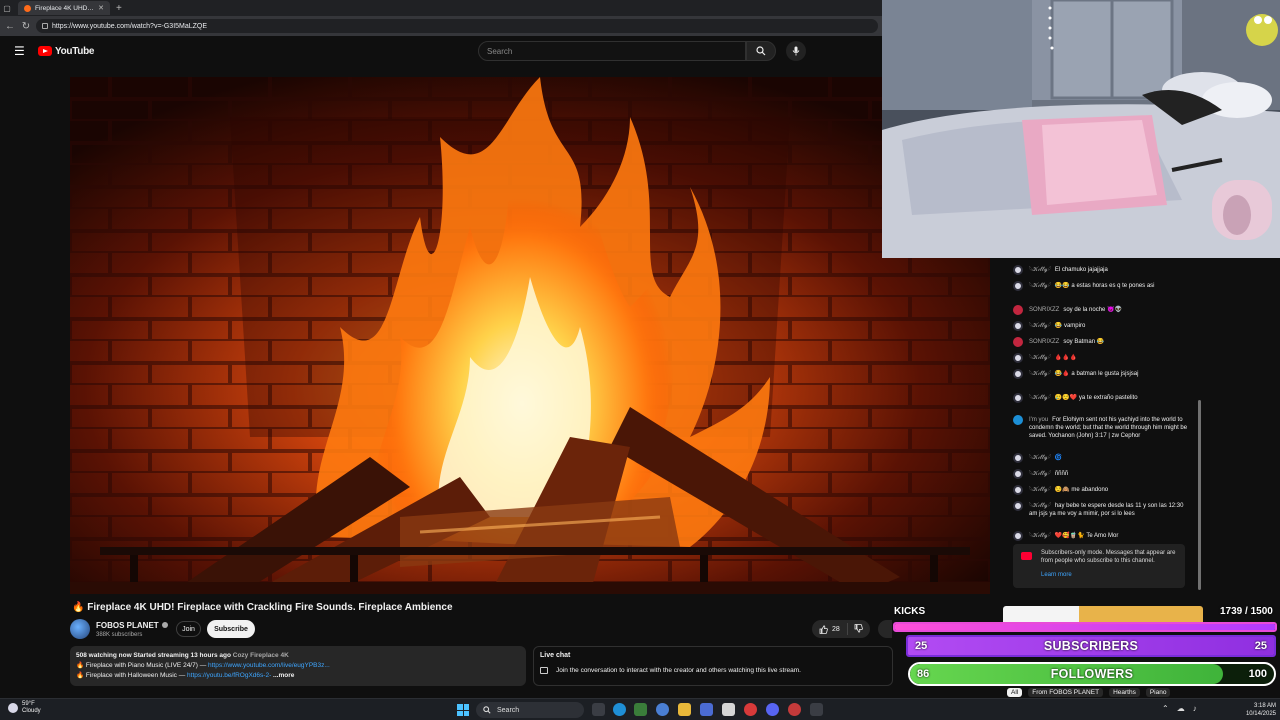 Image resolution: width=1280 pixels, height=720 pixels. What do you see at coordinates (1165, 708) in the screenshot?
I see `tray-chevron-icon: ⌃` at bounding box center [1165, 708].